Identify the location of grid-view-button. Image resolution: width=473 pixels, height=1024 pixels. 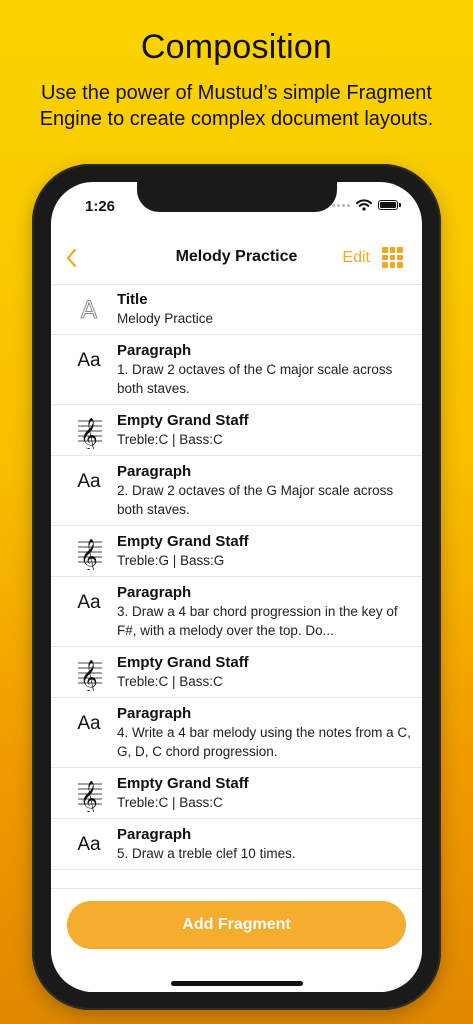
(392, 257).